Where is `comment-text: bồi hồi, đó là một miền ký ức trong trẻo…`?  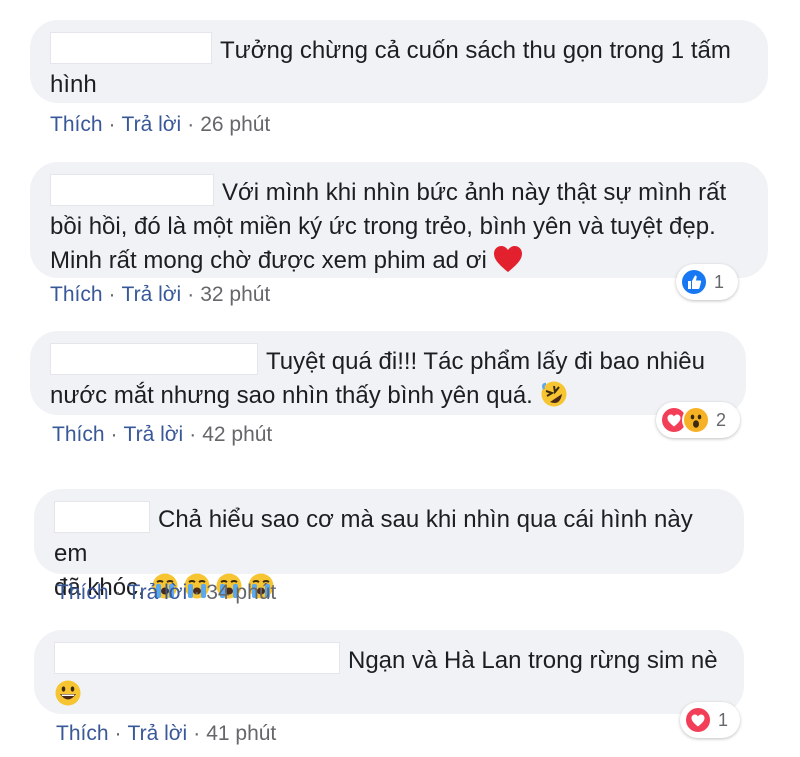
comment-text: bồi hồi, đó là một miền ký ức trong trẻo… is located at coordinates (383, 226).